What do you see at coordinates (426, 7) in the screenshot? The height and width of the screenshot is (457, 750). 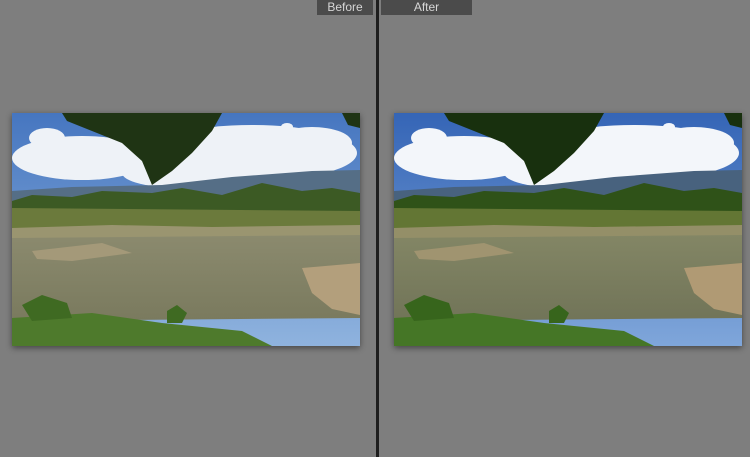 I see `after-label: After` at bounding box center [426, 7].